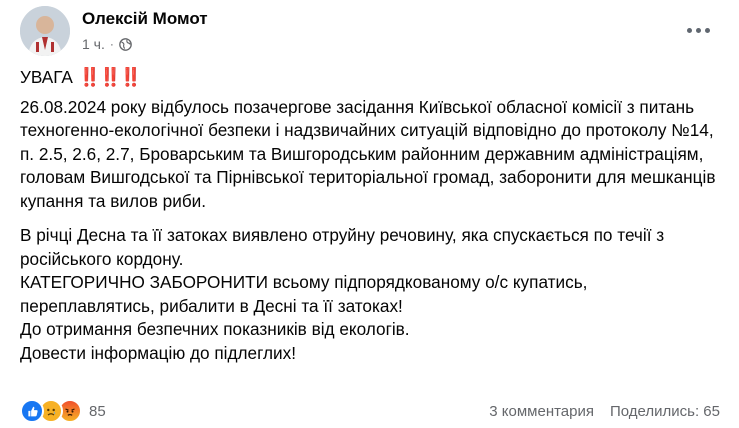 The width and height of the screenshot is (739, 428). I want to click on like-icon, so click(32, 411).